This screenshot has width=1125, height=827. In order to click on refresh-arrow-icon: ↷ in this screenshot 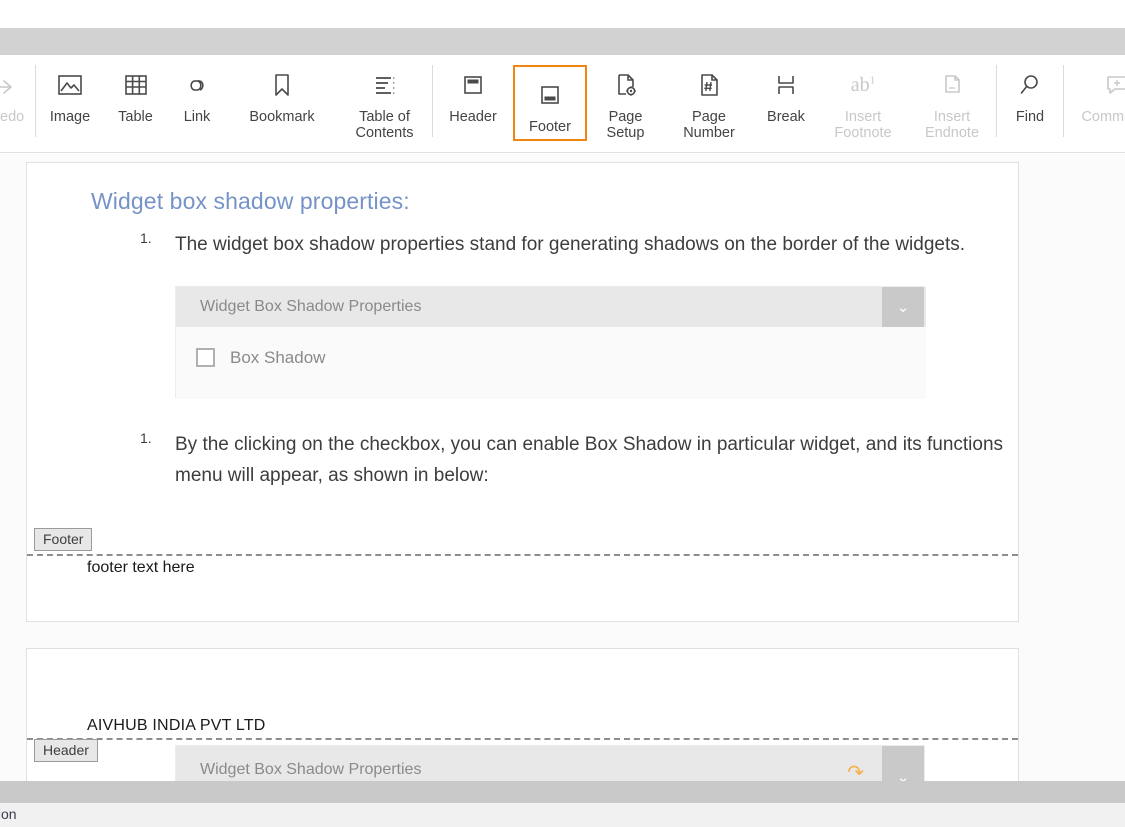, I will do `click(855, 771)`.